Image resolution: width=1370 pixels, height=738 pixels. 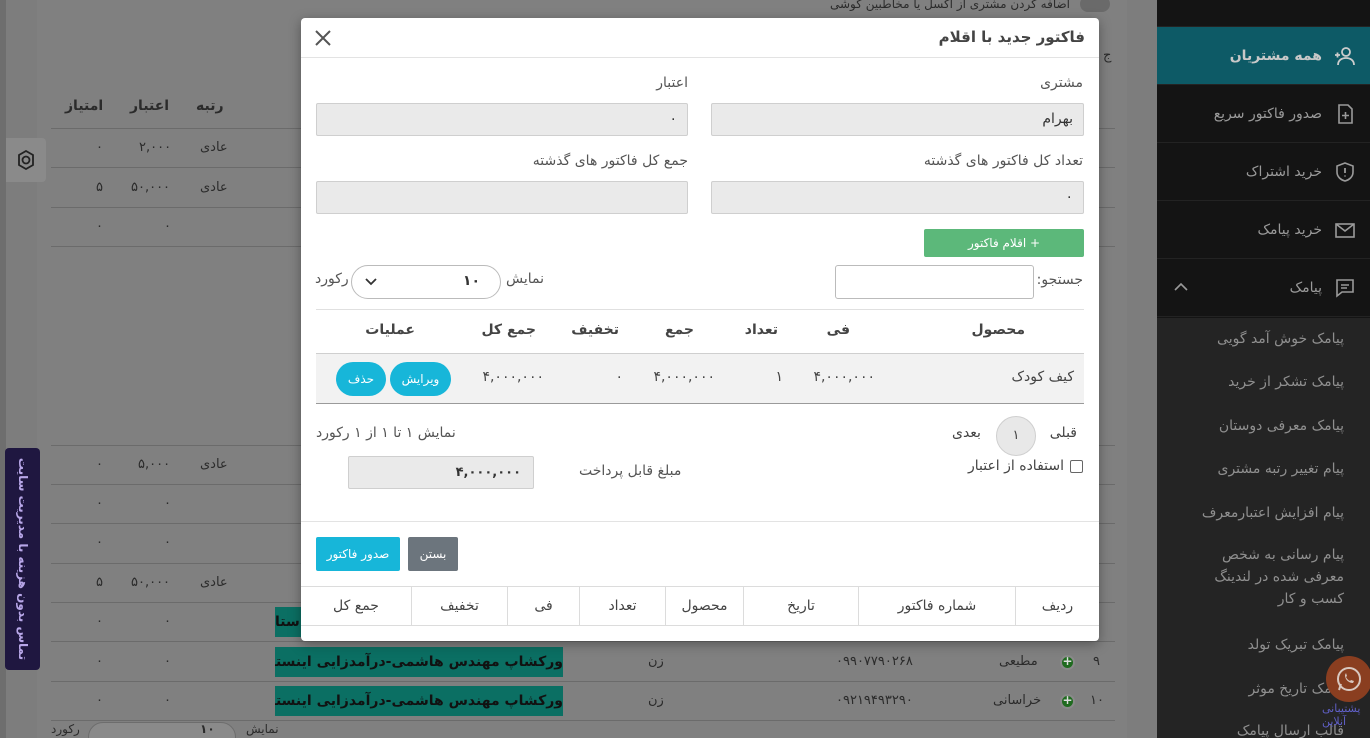 What do you see at coordinates (1076, 466) in the screenshot?
I see `checkbox-box` at bounding box center [1076, 466].